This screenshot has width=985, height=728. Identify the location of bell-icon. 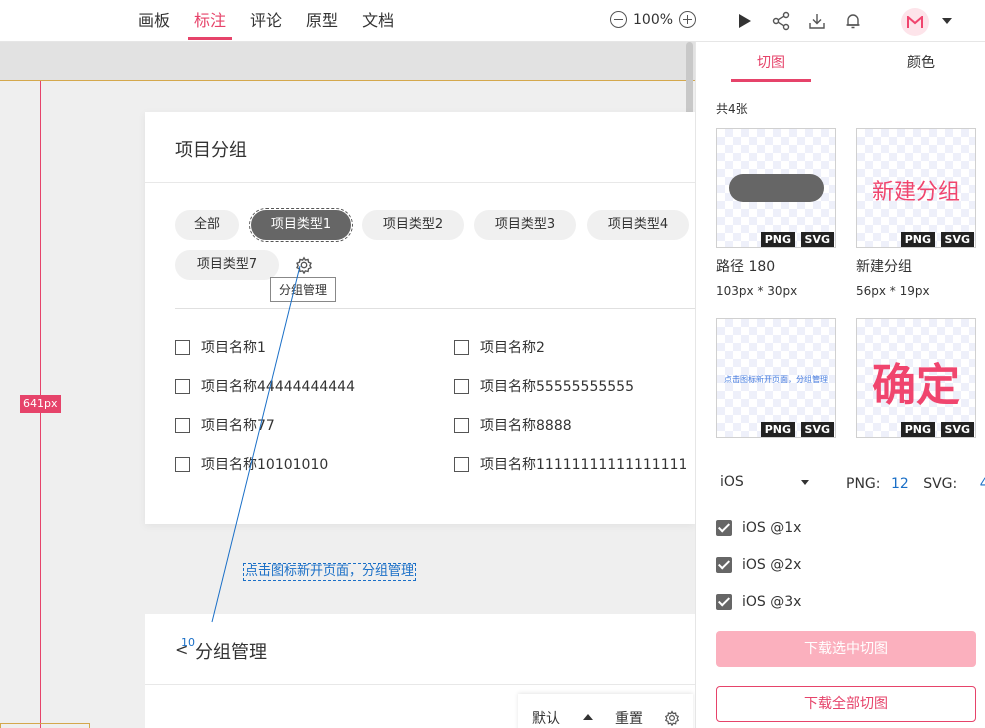
(853, 21).